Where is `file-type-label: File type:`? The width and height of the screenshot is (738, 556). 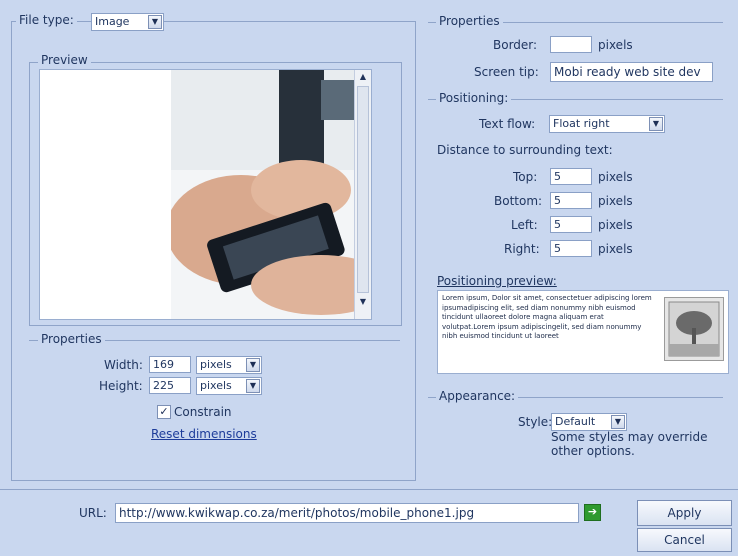 file-type-label: File type: is located at coordinates (46, 20).